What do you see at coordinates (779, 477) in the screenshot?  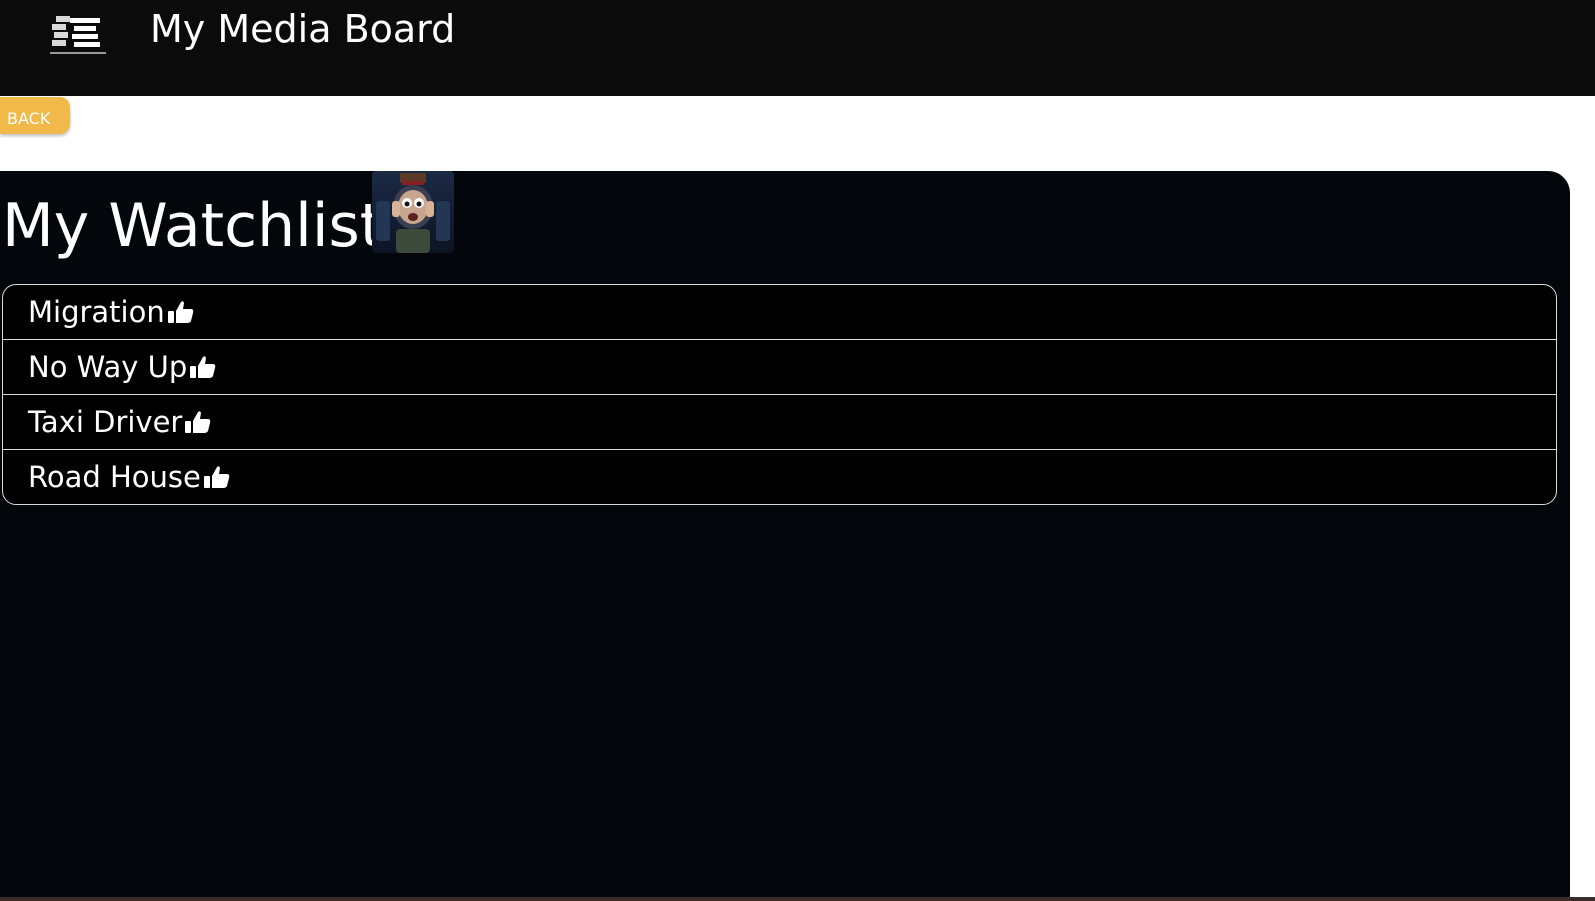 I see `list-item: Road House` at bounding box center [779, 477].